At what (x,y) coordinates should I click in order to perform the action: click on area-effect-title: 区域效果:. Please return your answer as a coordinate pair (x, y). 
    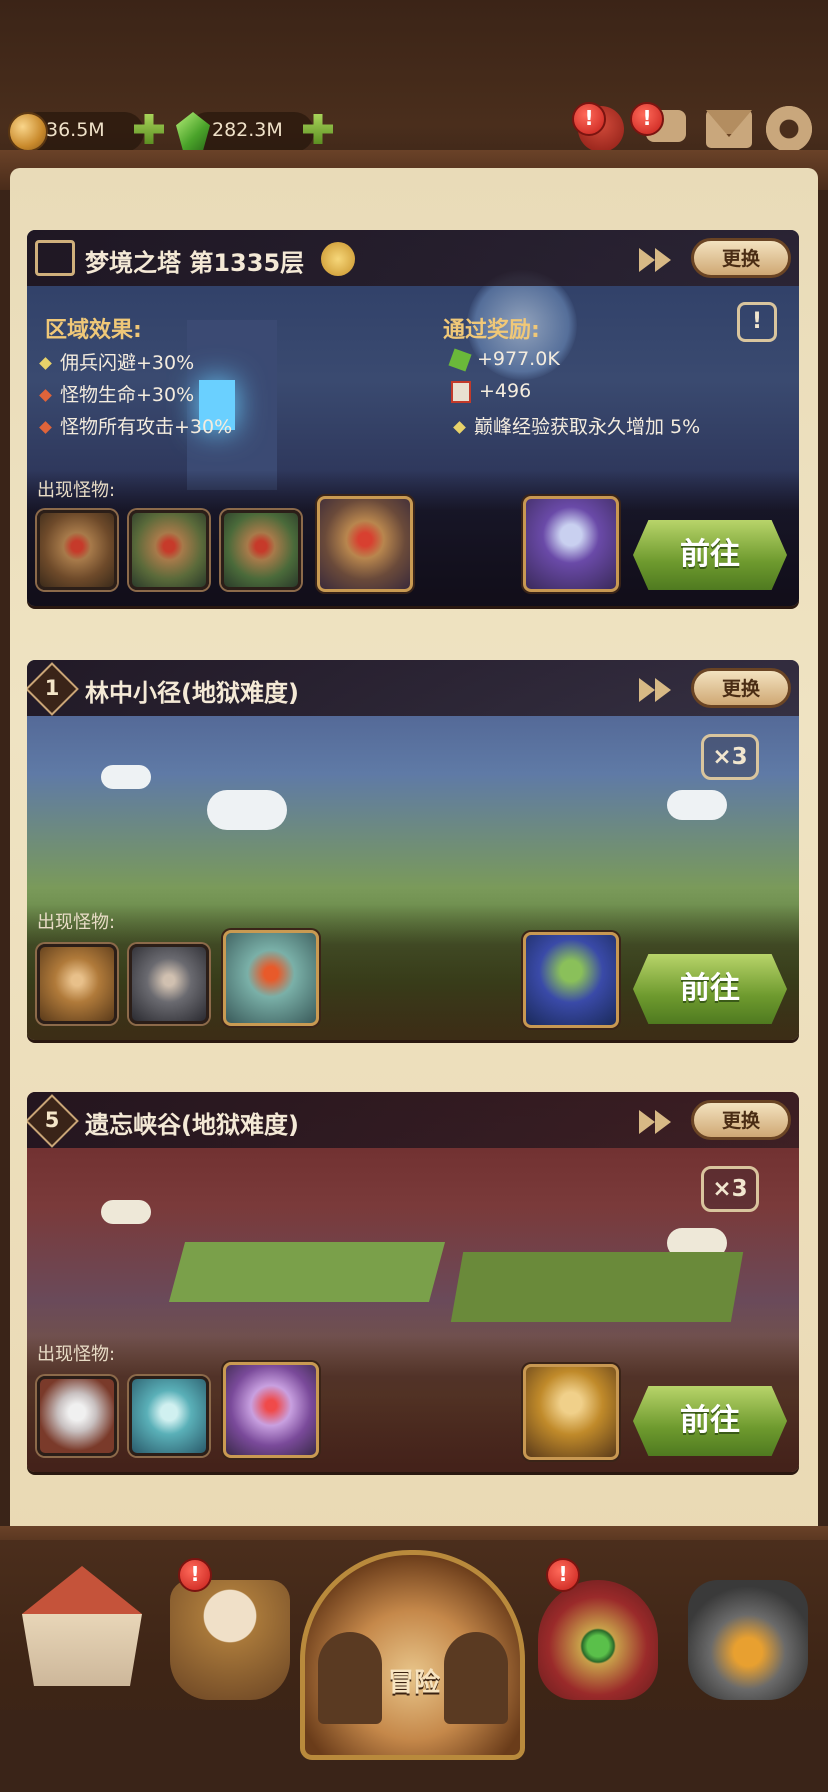
    Looking at the image, I should click on (93, 330).